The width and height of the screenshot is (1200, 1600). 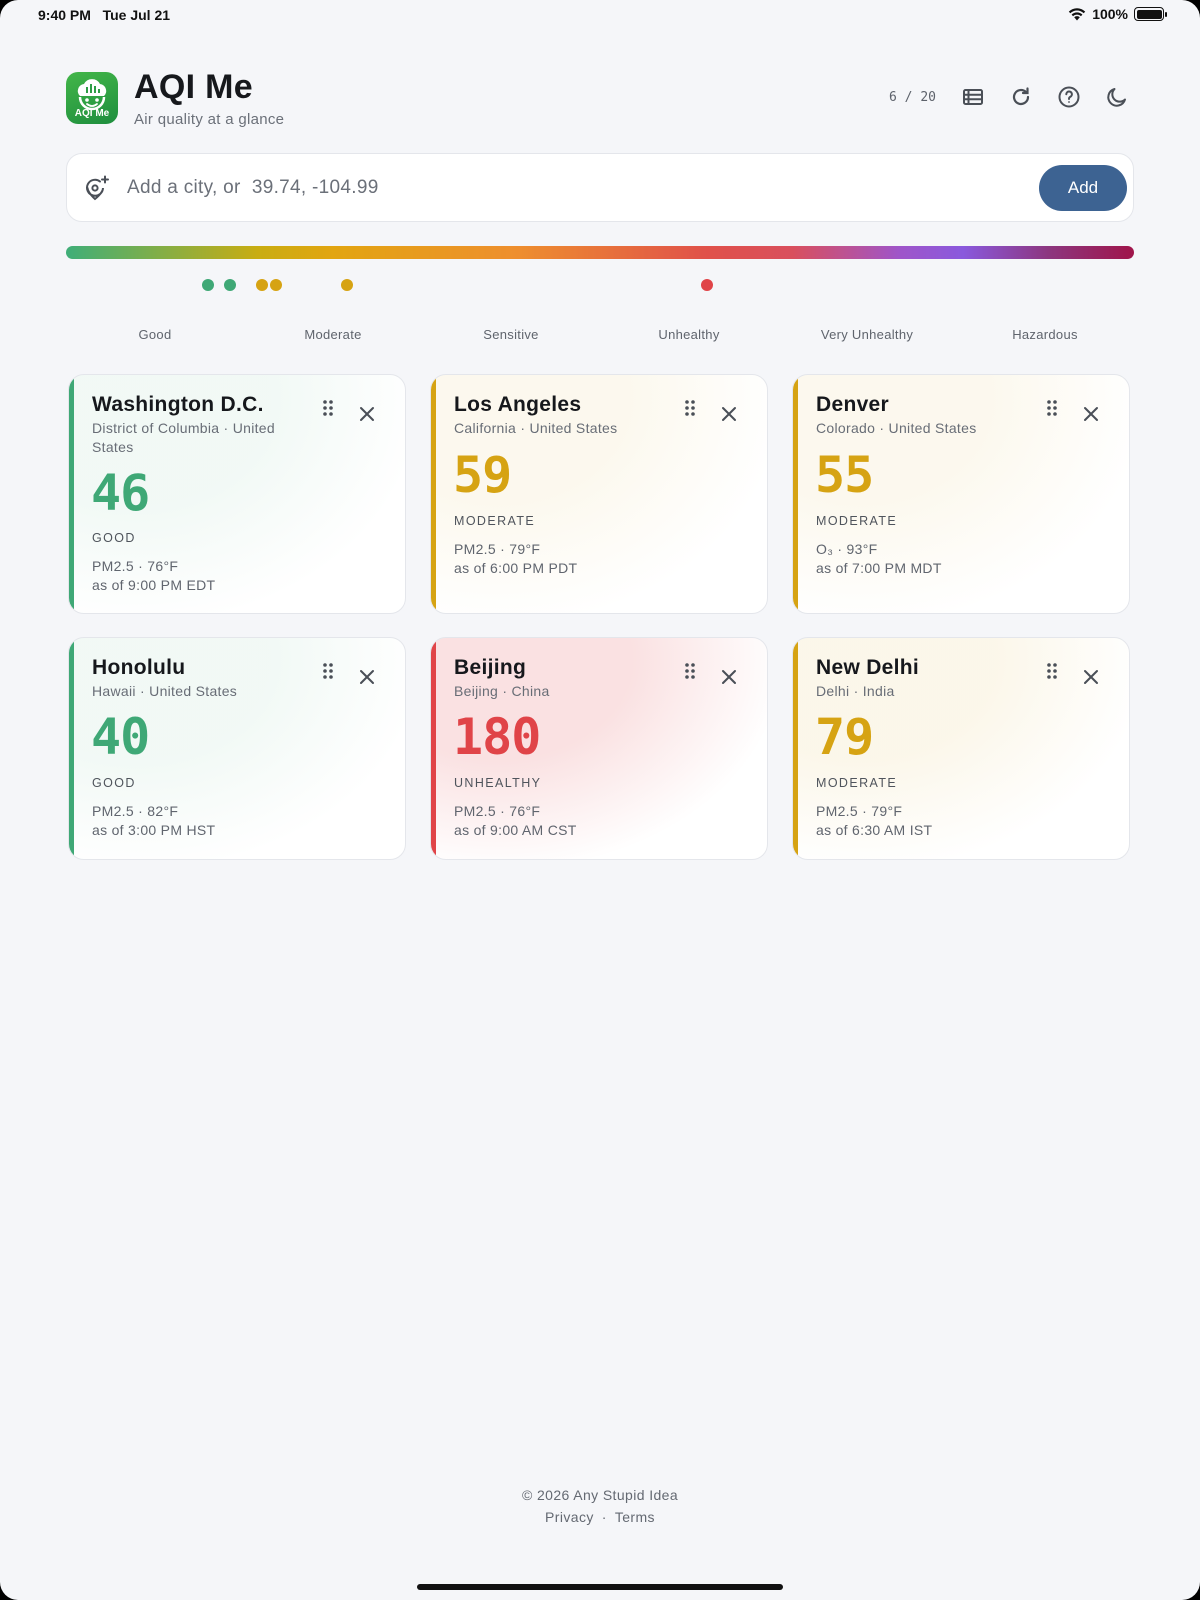 What do you see at coordinates (868, 667) in the screenshot?
I see `card-city-name: New Delhi` at bounding box center [868, 667].